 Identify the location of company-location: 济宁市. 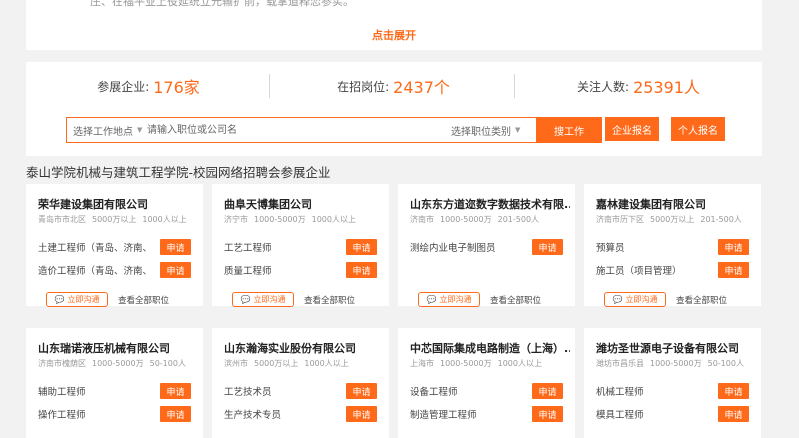
(236, 219).